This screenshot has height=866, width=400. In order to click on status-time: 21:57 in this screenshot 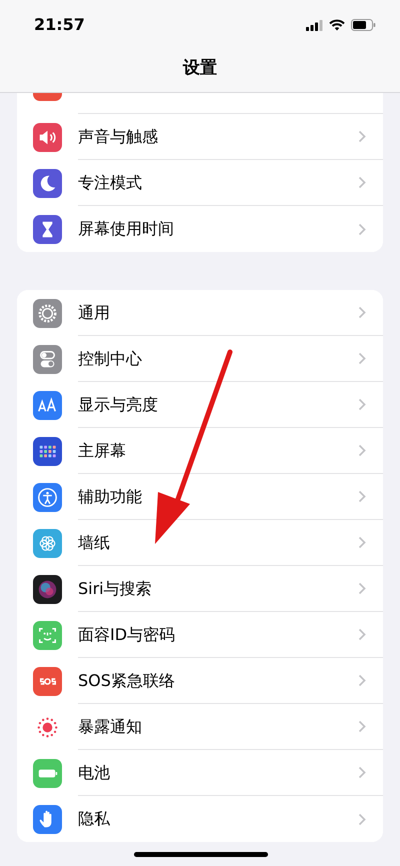, I will do `click(59, 25)`.